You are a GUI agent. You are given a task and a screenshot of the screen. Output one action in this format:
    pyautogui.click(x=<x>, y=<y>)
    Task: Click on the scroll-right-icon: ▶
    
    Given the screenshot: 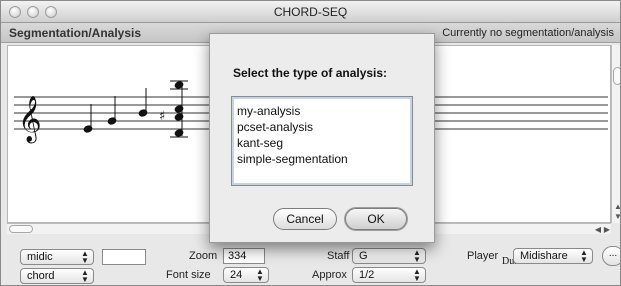 What is the action you would take?
    pyautogui.click(x=607, y=229)
    